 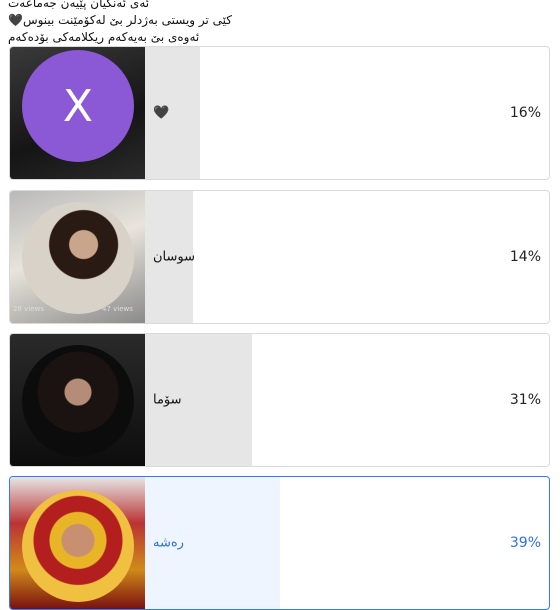 I want to click on option-label: 🖤, so click(x=161, y=113).